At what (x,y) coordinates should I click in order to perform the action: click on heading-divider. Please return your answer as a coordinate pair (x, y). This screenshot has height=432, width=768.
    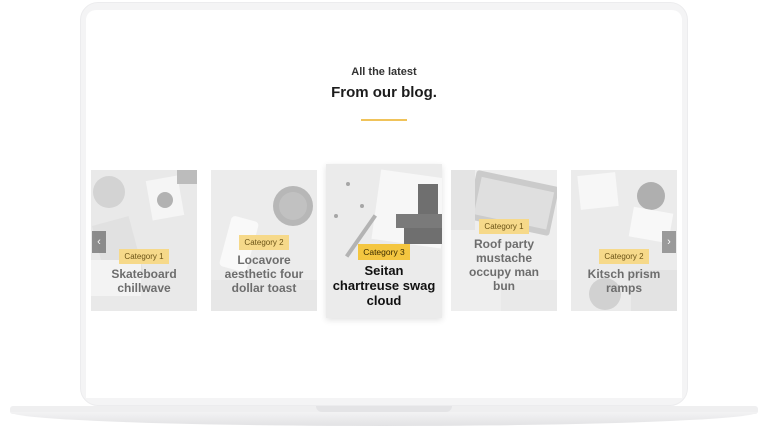
    Looking at the image, I should click on (384, 120).